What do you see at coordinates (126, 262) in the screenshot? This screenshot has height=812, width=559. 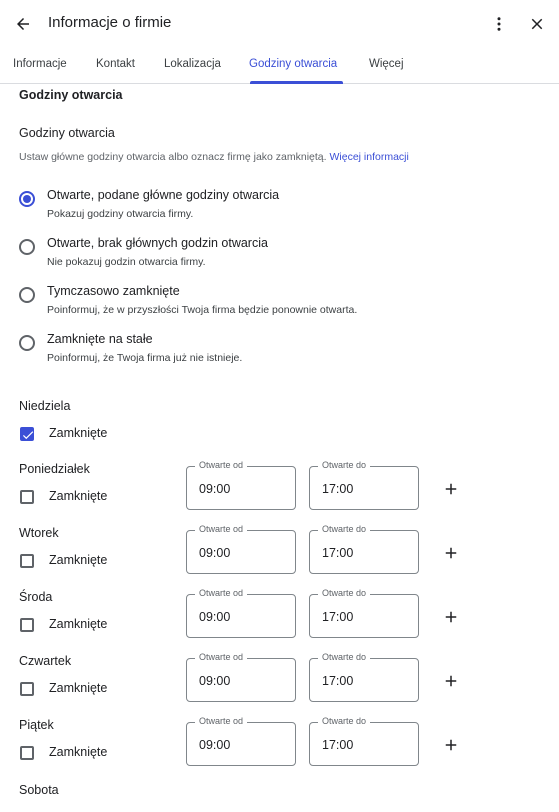 I see `radio-sublabel: Nie pokazuj godzin otwarcia firmy.` at bounding box center [126, 262].